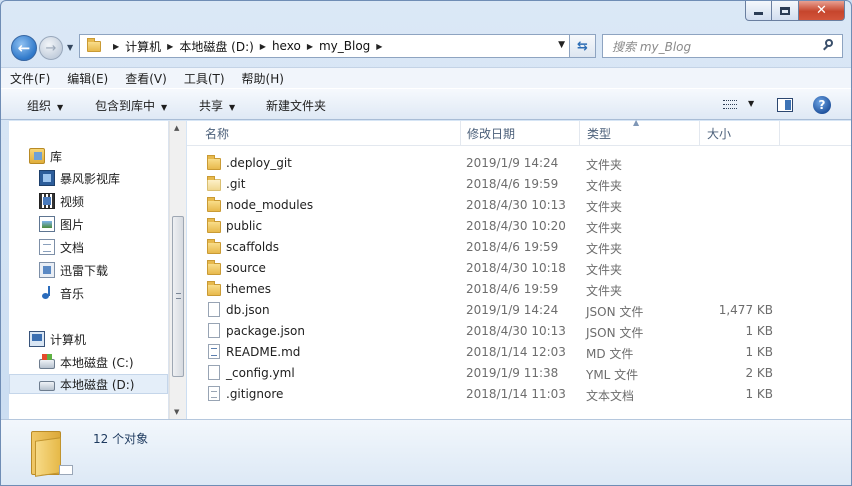 The height and width of the screenshot is (486, 852). Describe the element at coordinates (758, 11) in the screenshot. I see `minimize-button` at that location.